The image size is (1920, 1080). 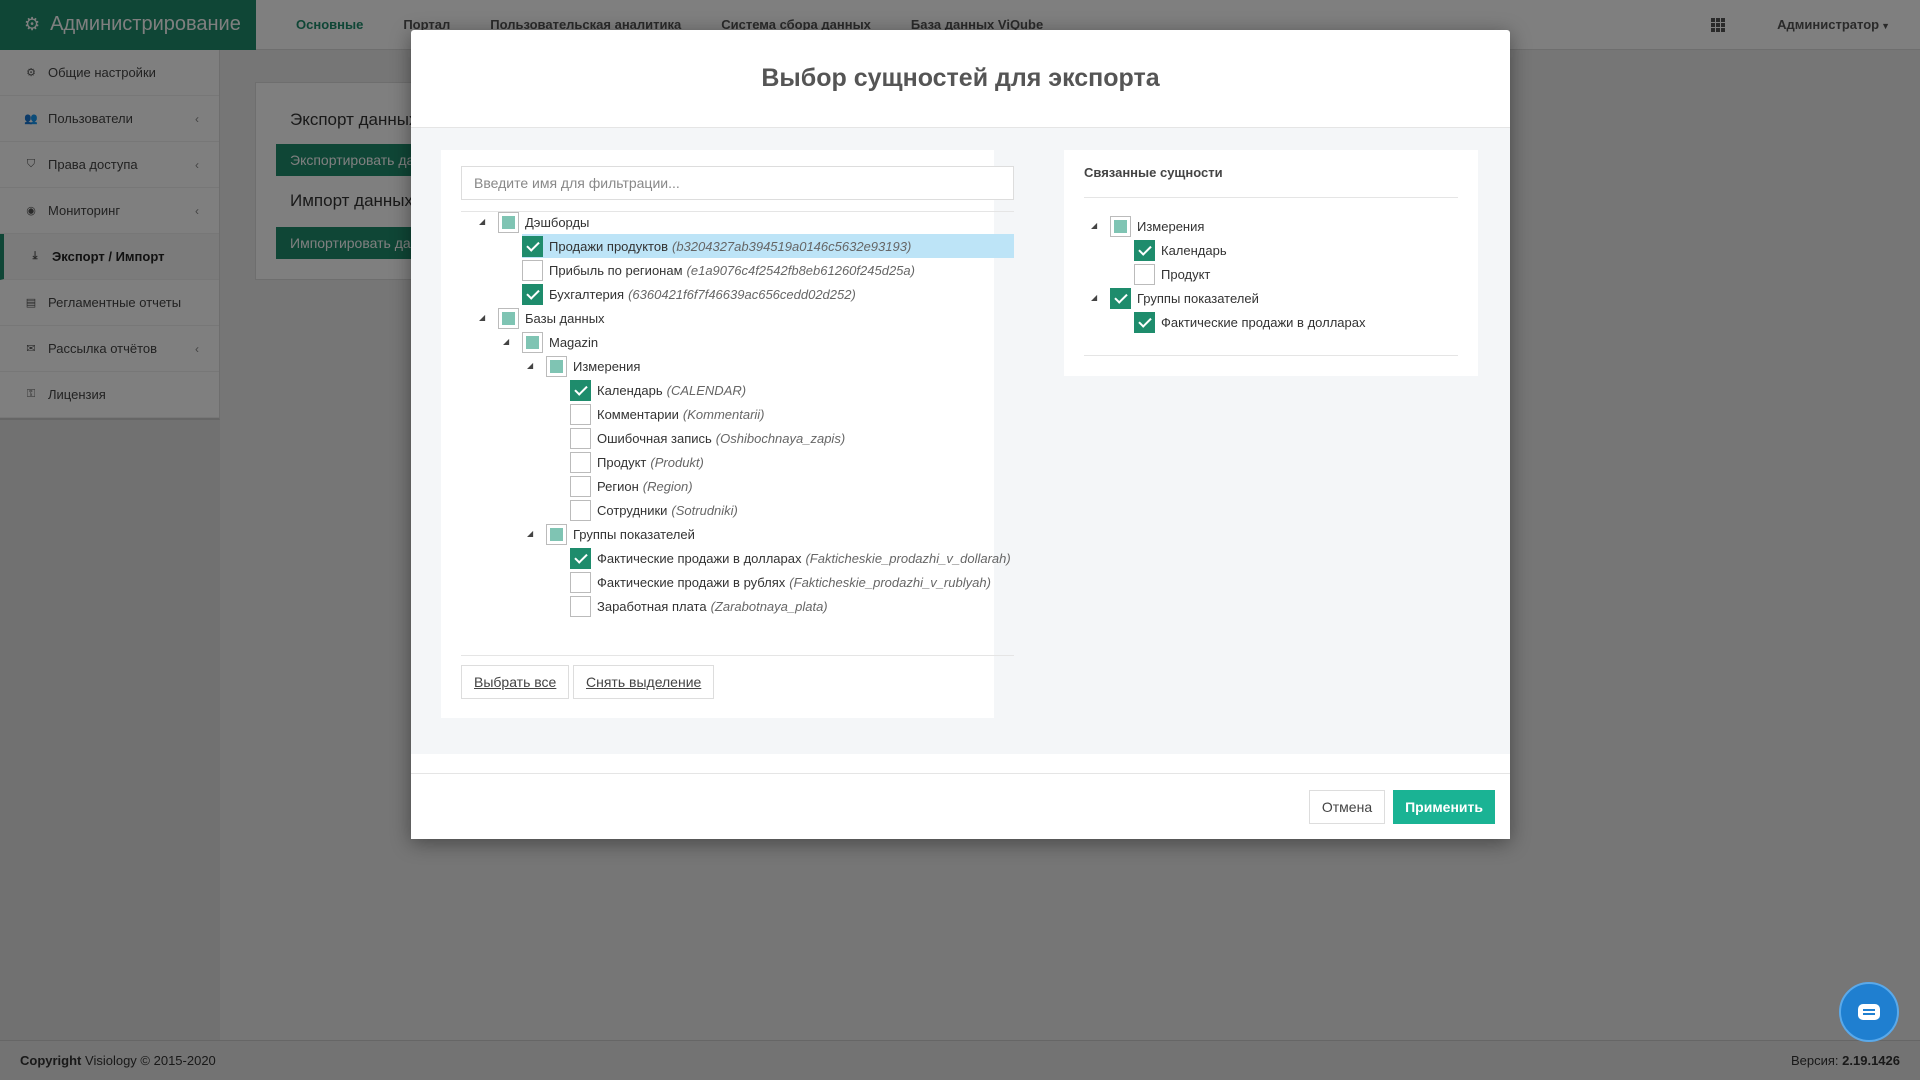 What do you see at coordinates (706, 390) in the screenshot?
I see `tree-node-code: (CALENDAR)` at bounding box center [706, 390].